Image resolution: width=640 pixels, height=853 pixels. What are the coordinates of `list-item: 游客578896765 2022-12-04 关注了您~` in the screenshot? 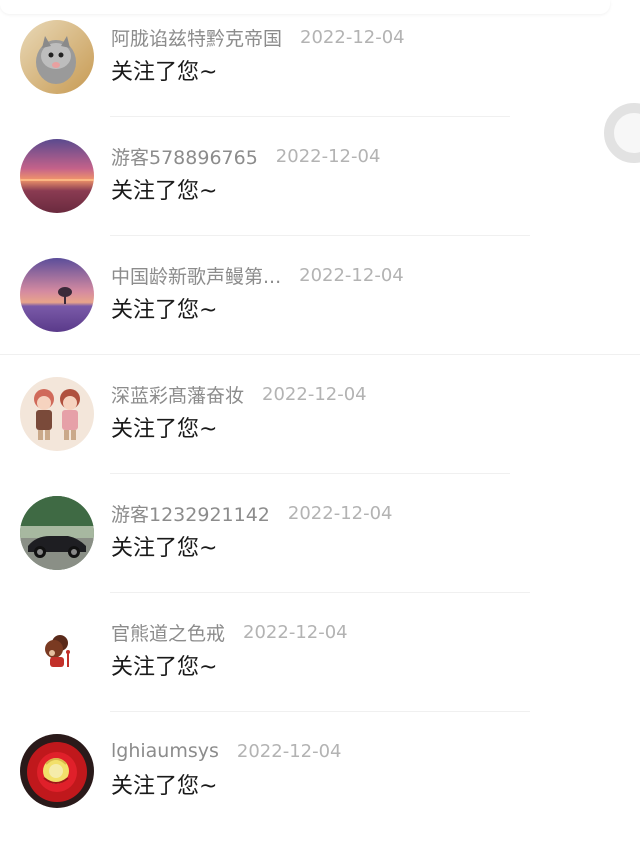 It's located at (320, 198).